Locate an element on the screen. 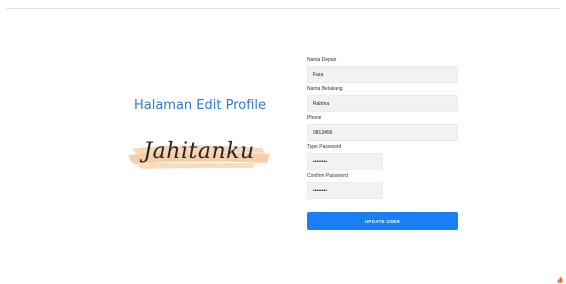 This screenshot has width=566, height=284. page-title: Halaman Edit Profile is located at coordinates (200, 105).